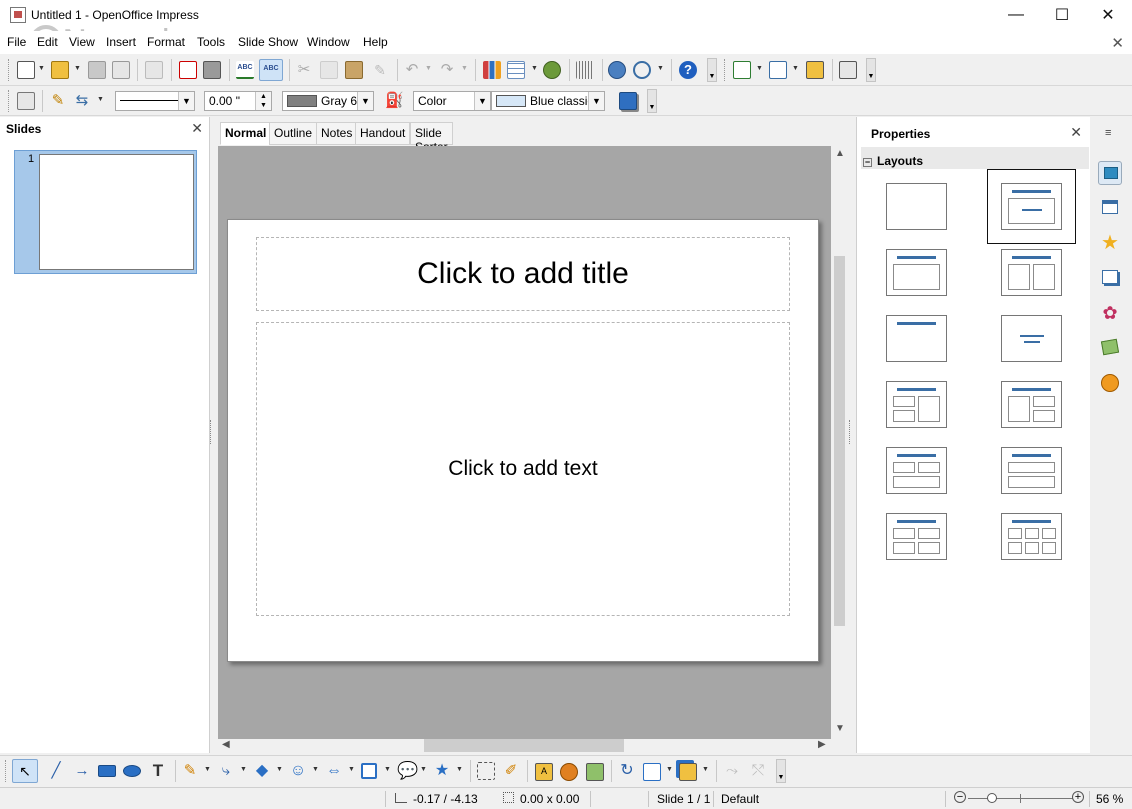  I want to click on slide-design-icon, so click(778, 70).